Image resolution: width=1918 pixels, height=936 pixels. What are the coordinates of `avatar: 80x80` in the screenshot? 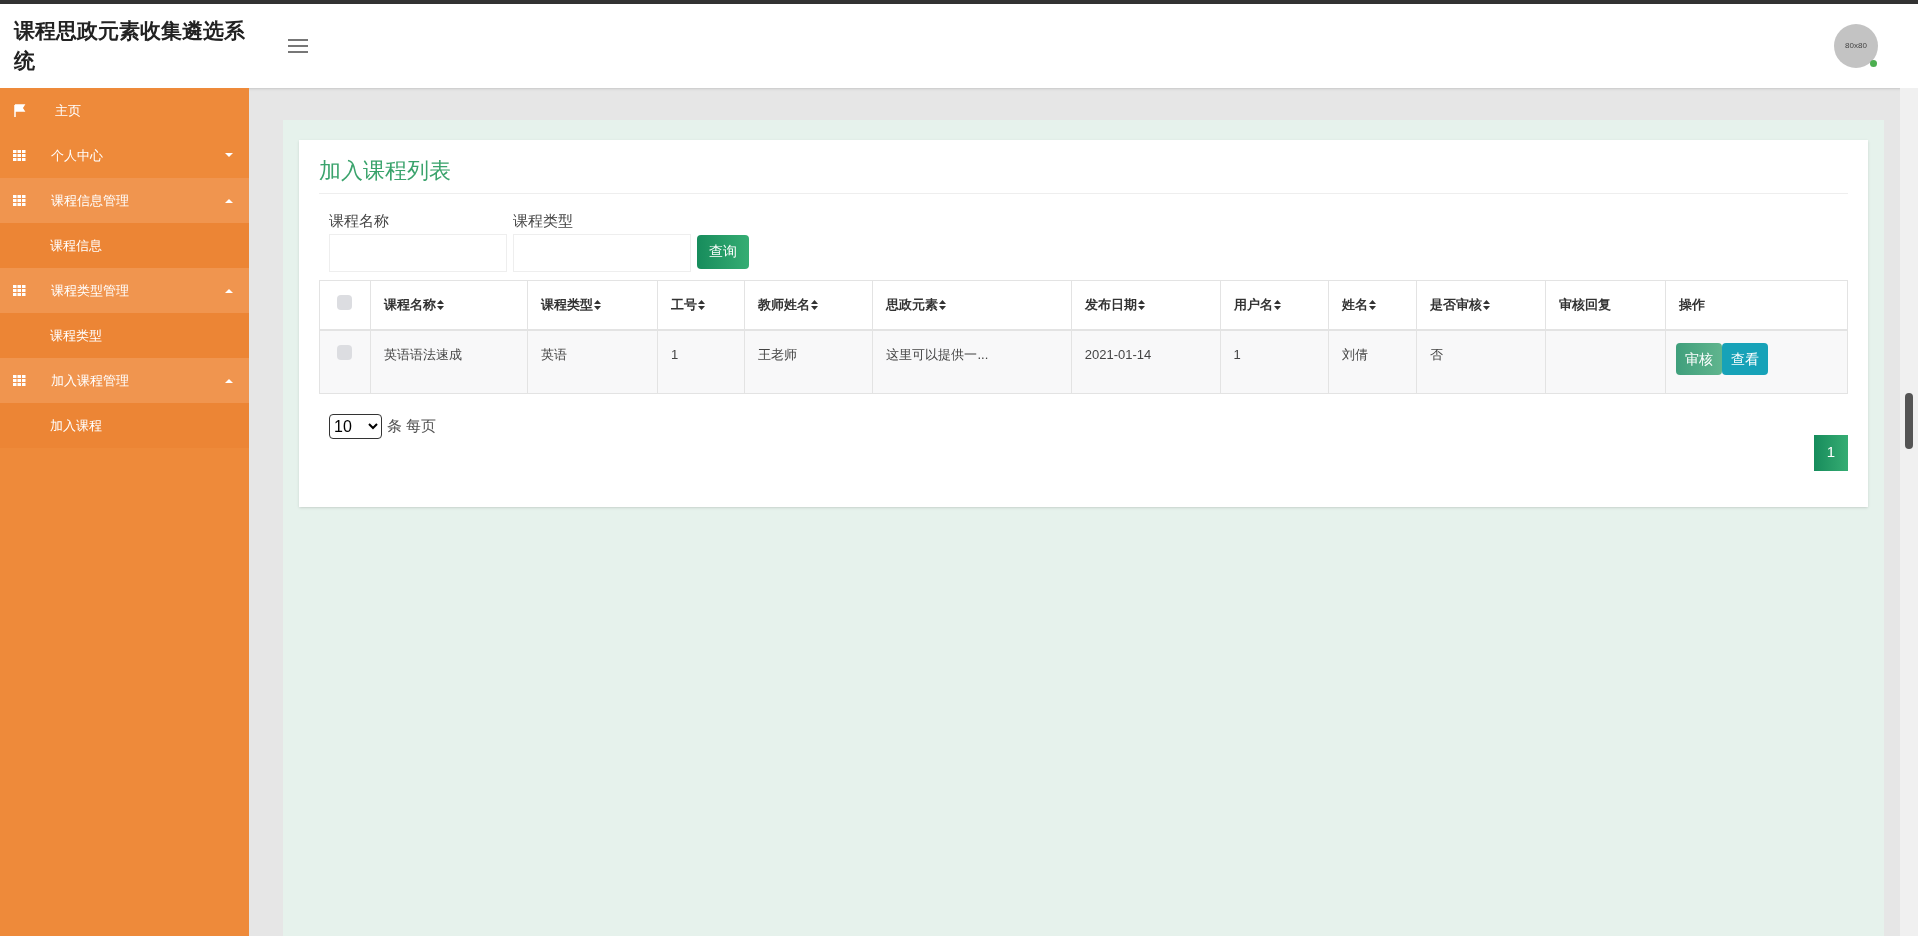 It's located at (1856, 46).